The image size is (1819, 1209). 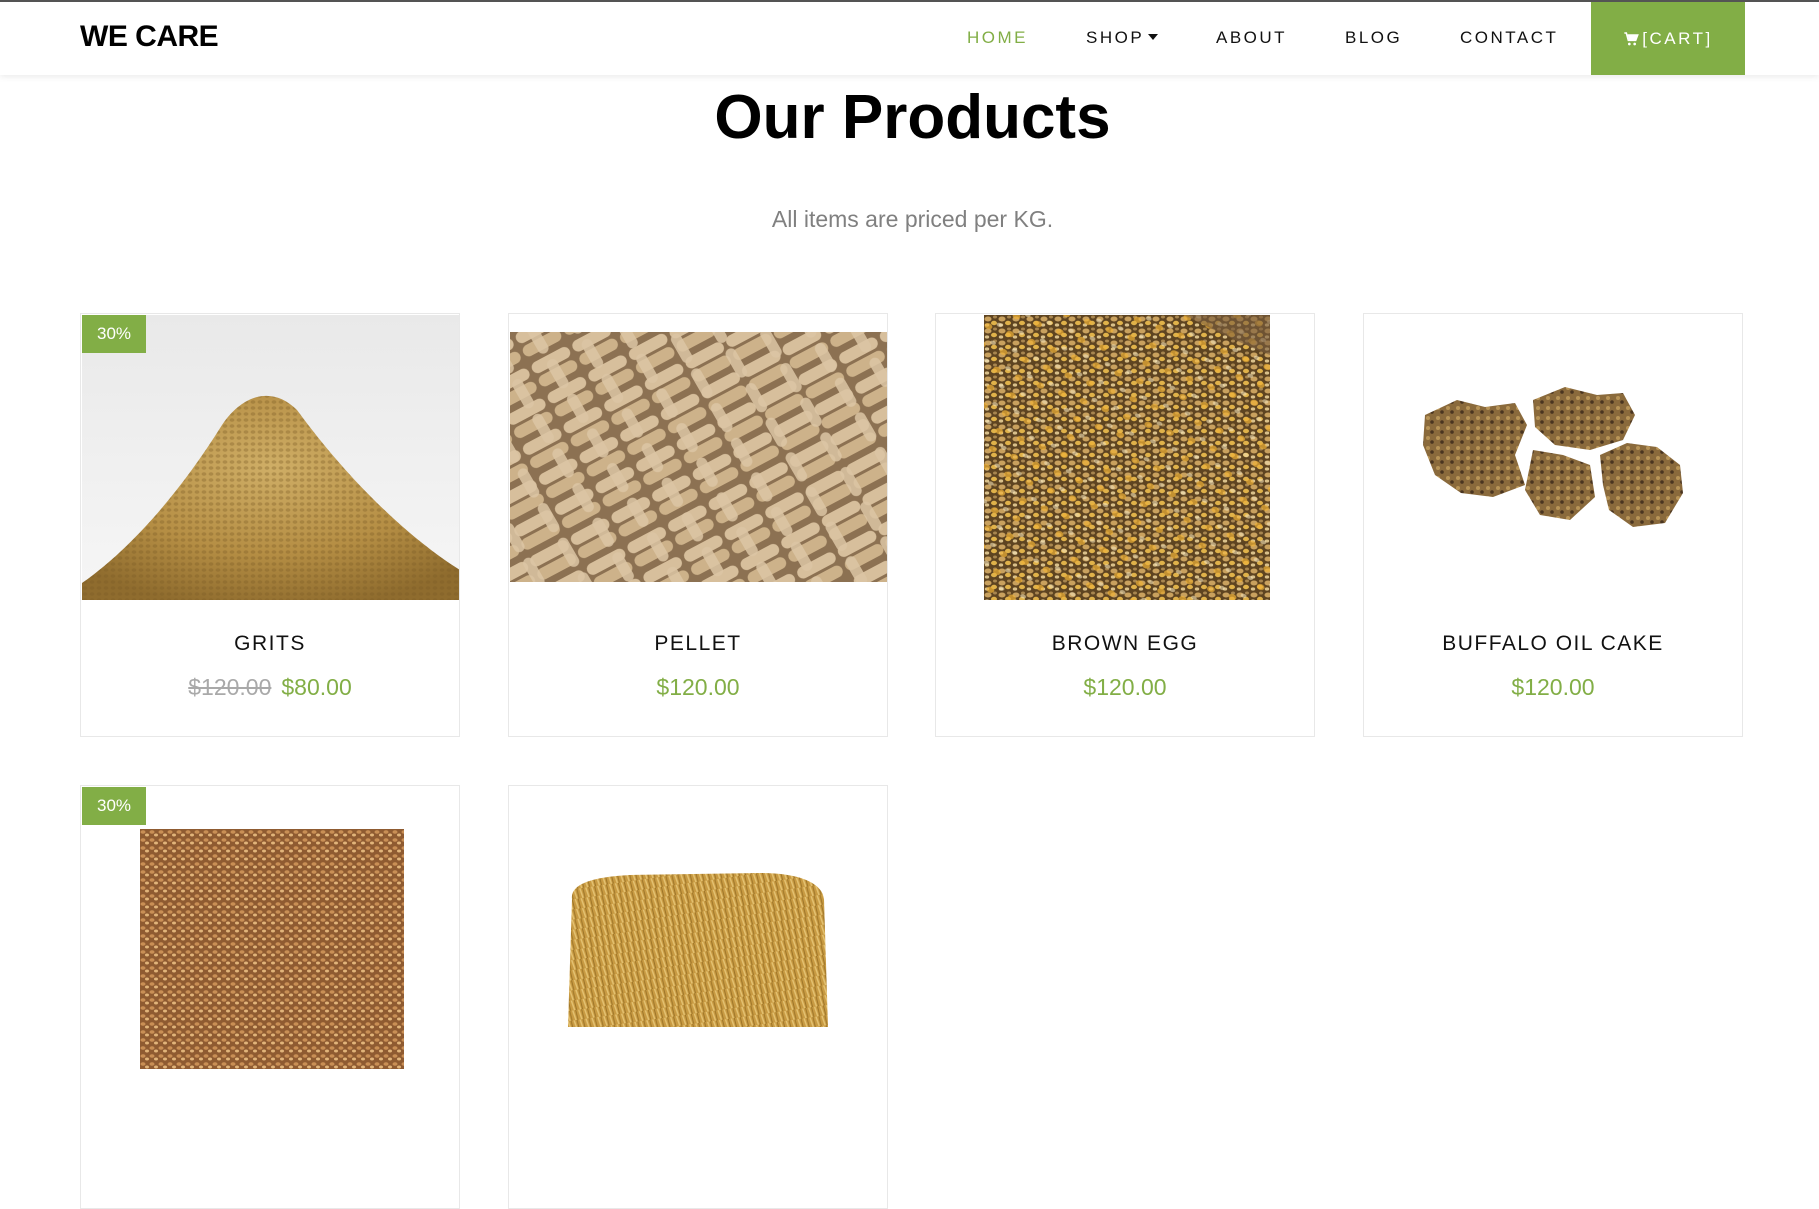 I want to click on product-name: PELLET, so click(x=698, y=644).